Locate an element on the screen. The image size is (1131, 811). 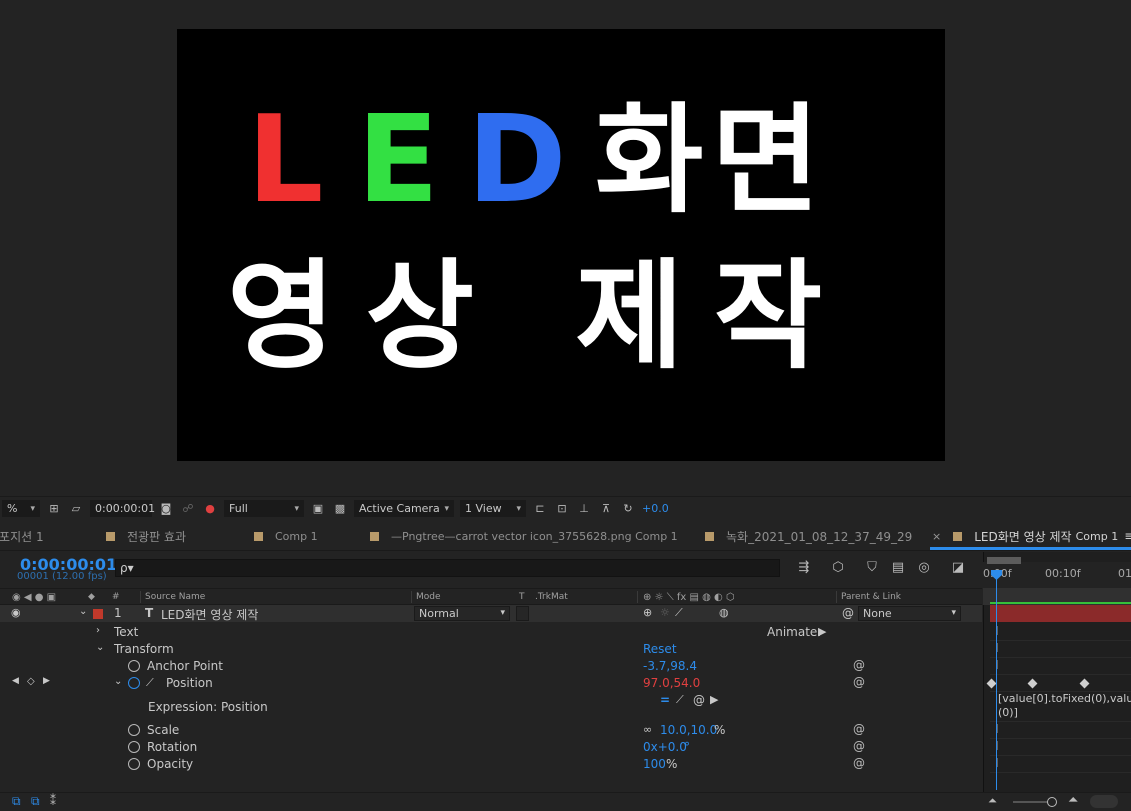
region-of-interest-icon: ▣ is located at coordinates (318, 509).